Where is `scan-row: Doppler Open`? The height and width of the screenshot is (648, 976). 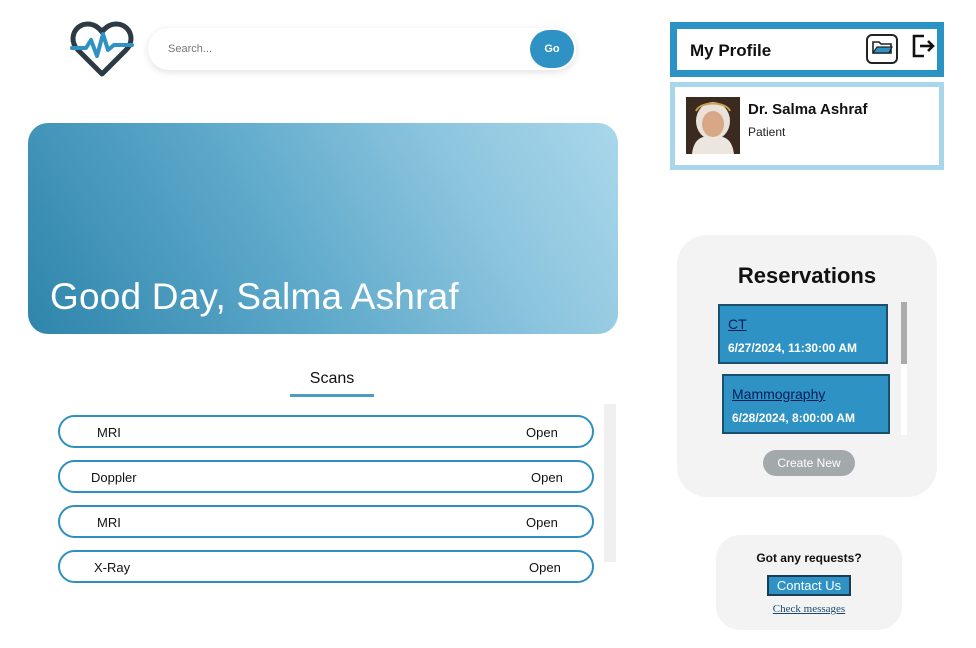 scan-row: Doppler Open is located at coordinates (326, 476).